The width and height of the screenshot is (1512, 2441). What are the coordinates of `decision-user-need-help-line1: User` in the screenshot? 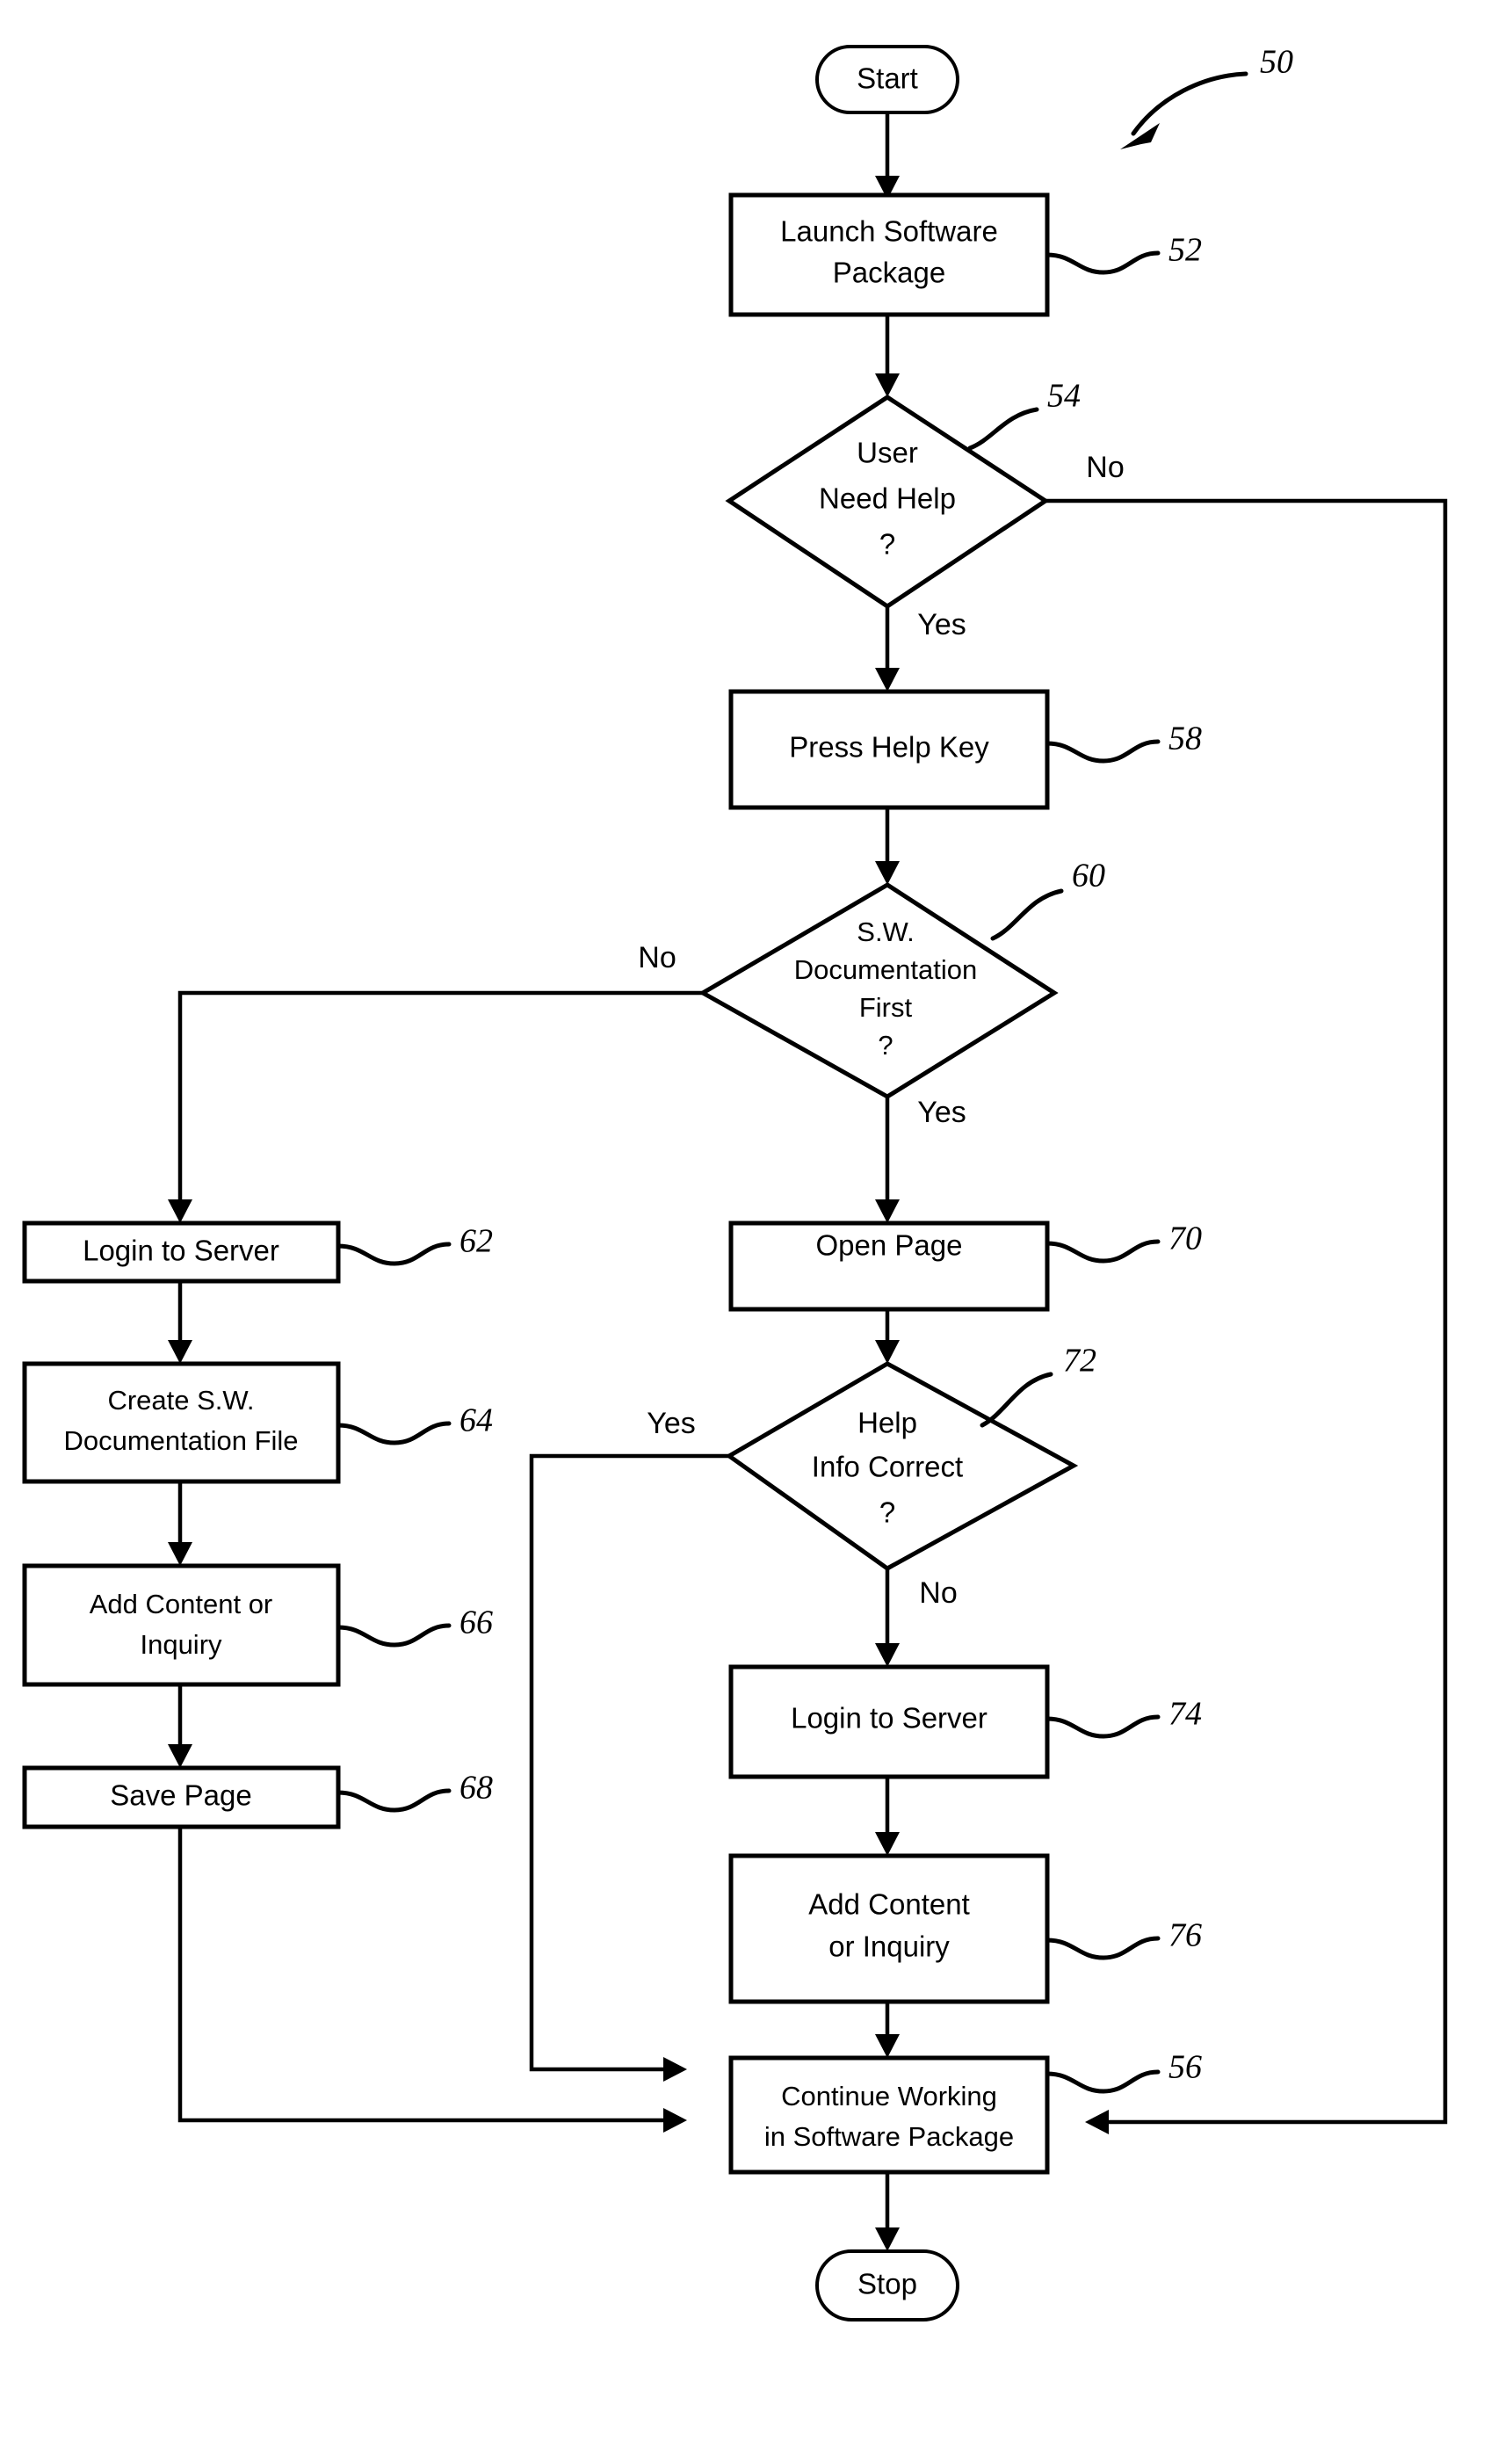 It's located at (887, 453).